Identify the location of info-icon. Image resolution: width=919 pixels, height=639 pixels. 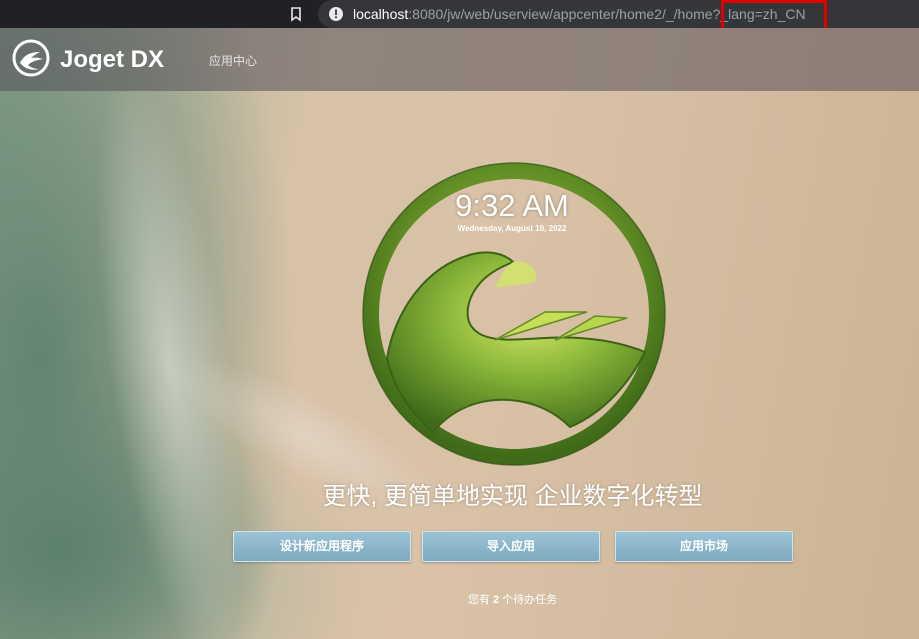
(336, 14).